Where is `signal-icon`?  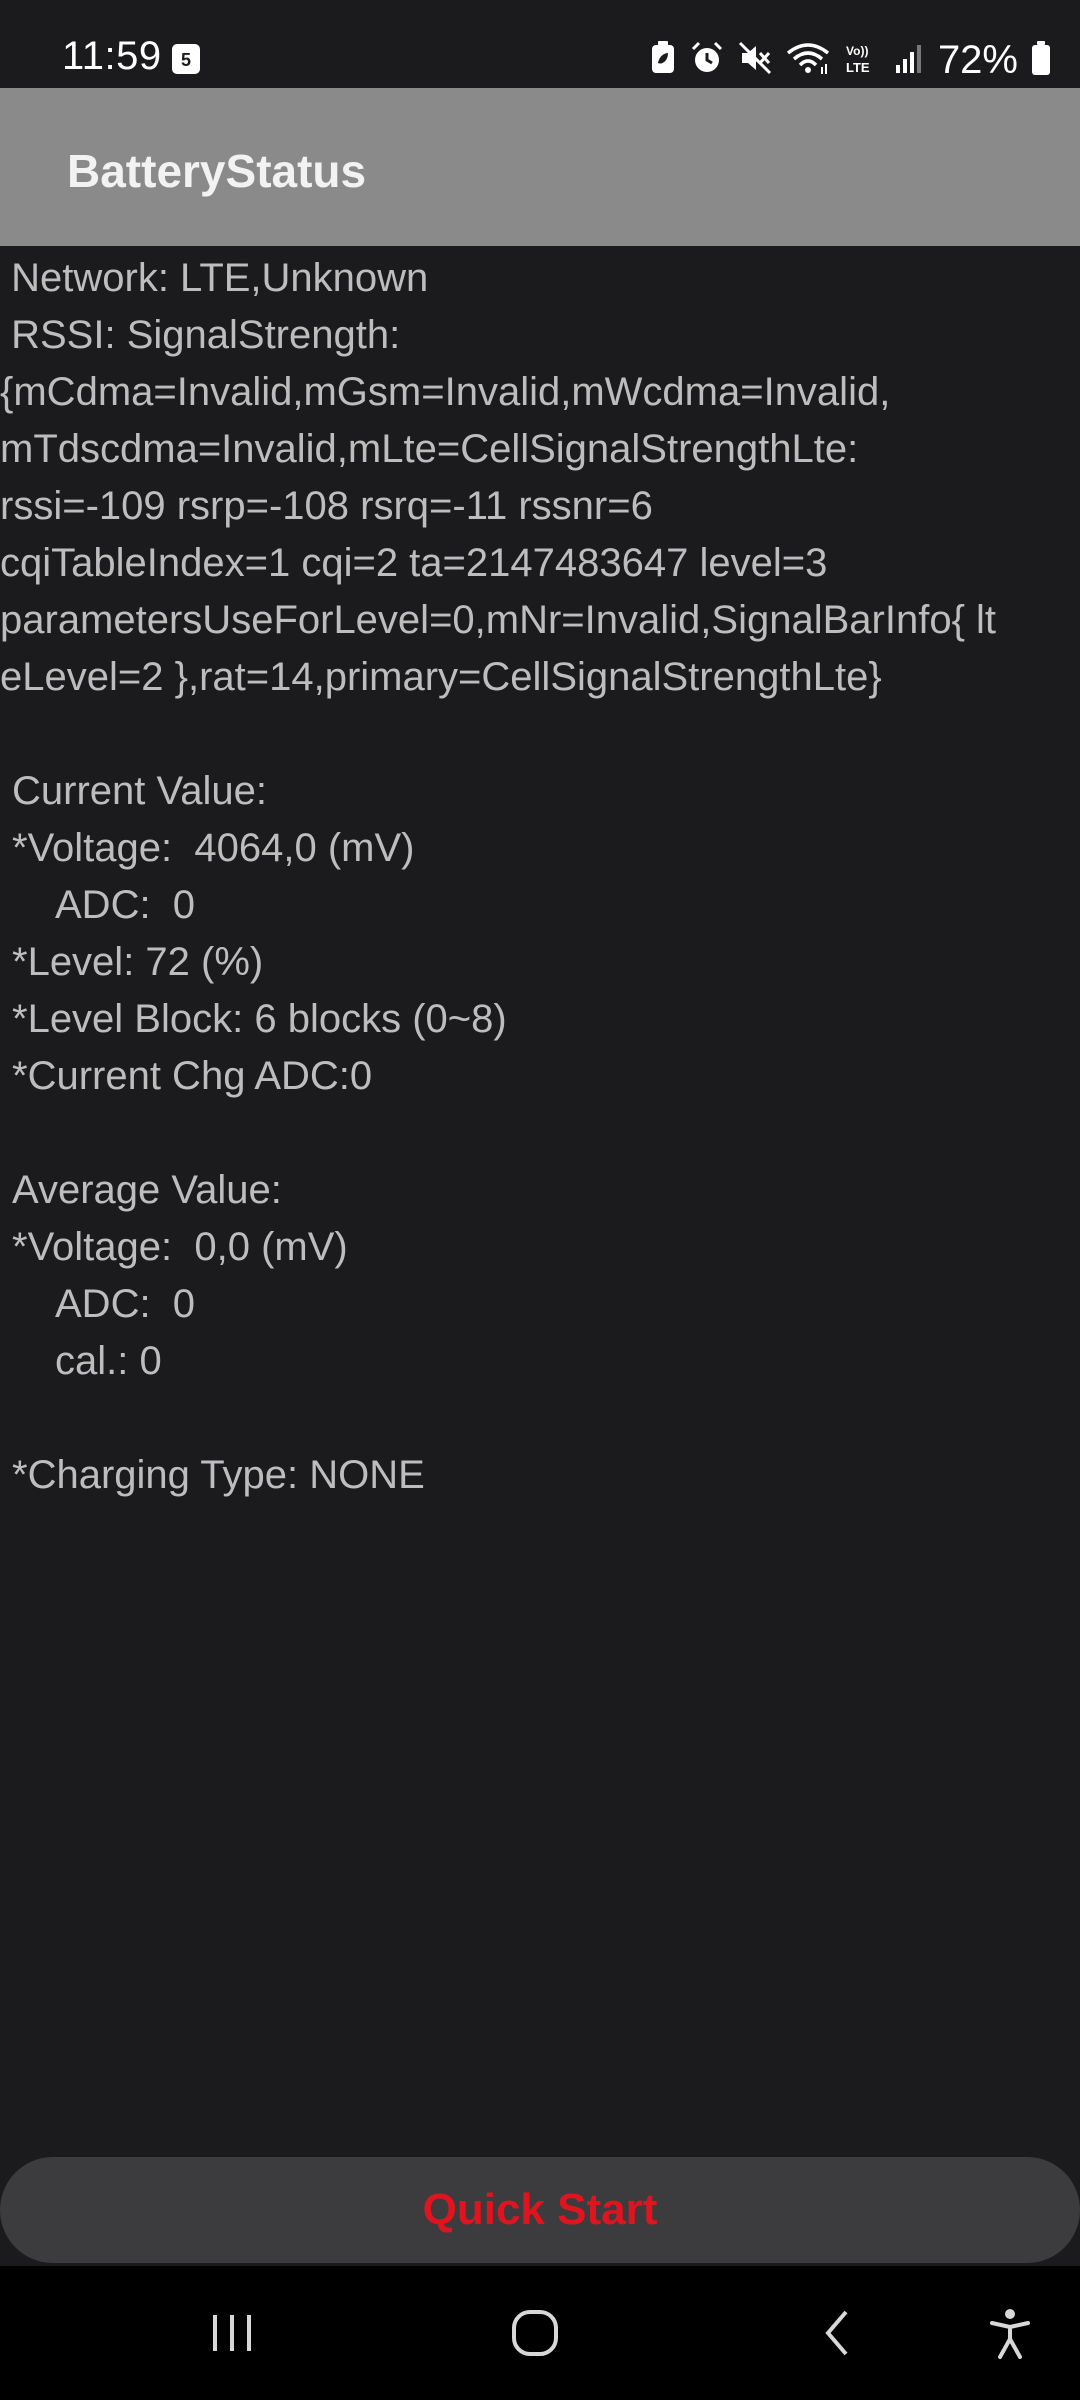
signal-icon is located at coordinates (909, 60).